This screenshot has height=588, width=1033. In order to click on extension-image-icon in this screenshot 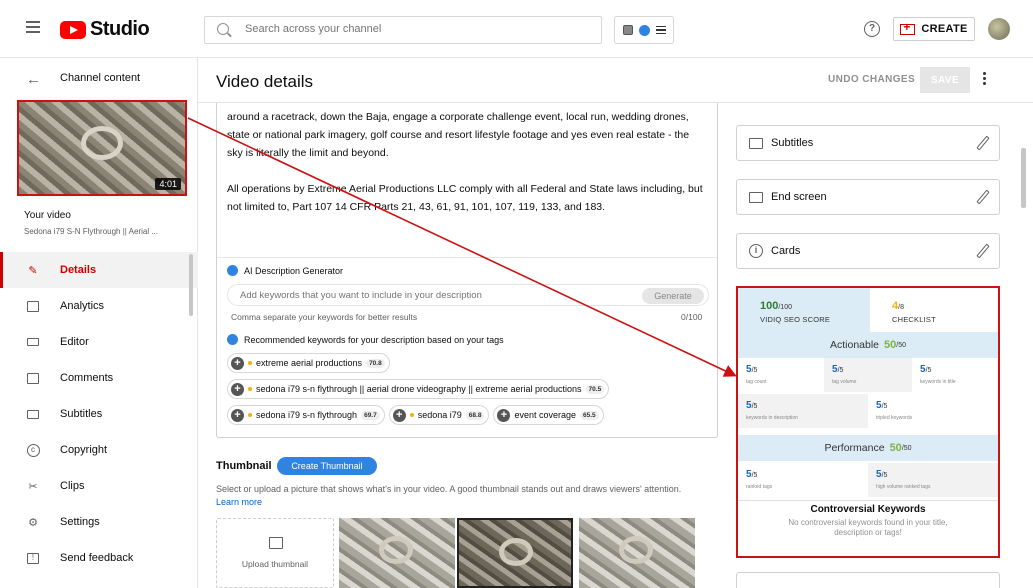, I will do `click(627, 30)`.